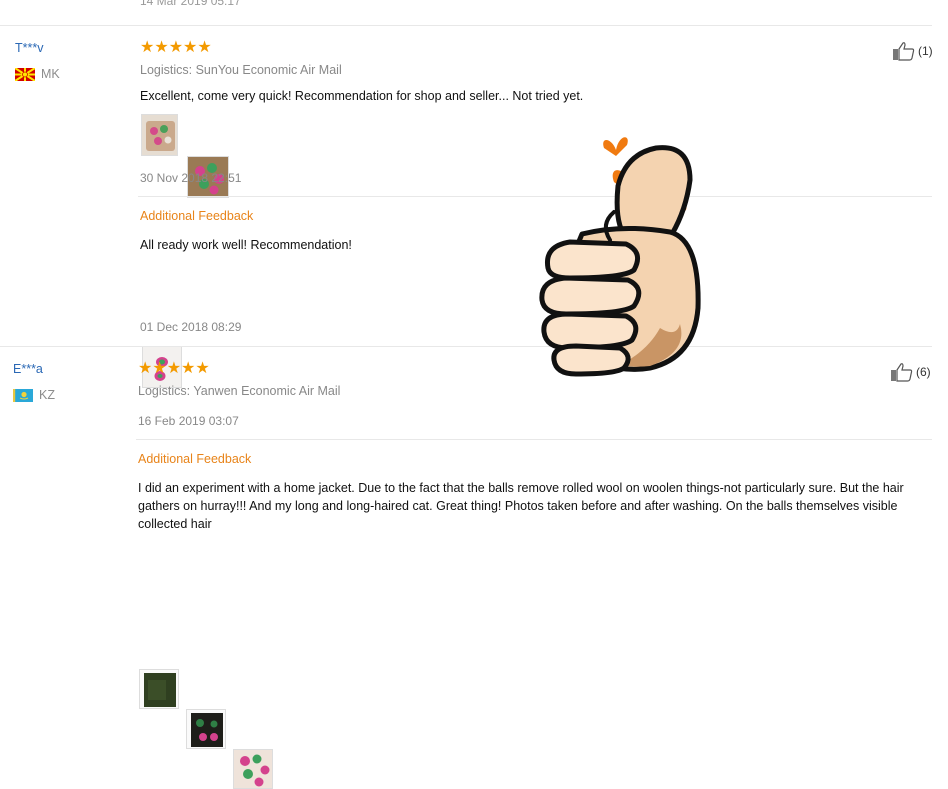 Image resolution: width=948 pixels, height=789 pixels. I want to click on logistics-info: Logistics: Yanwen Economic Air Mail, so click(239, 391).